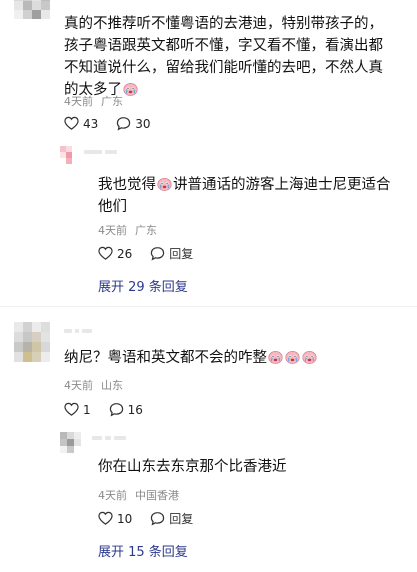 Image resolution: width=417 pixels, height=572 pixels. I want to click on reply-actions: 26 回复, so click(154, 253).